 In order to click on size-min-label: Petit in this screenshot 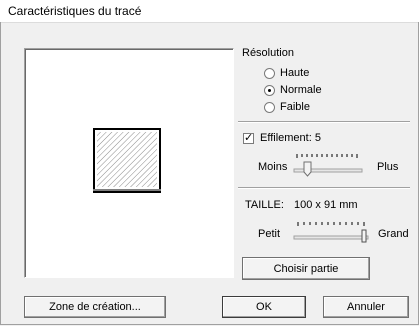, I will do `click(269, 234)`.